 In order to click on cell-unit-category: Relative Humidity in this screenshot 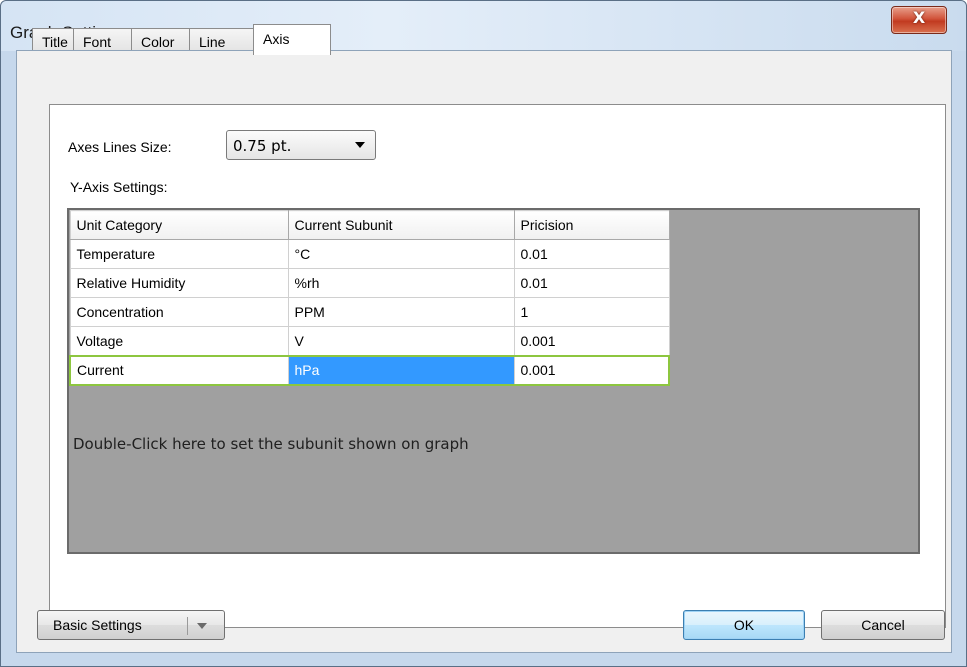, I will do `click(179, 283)`.